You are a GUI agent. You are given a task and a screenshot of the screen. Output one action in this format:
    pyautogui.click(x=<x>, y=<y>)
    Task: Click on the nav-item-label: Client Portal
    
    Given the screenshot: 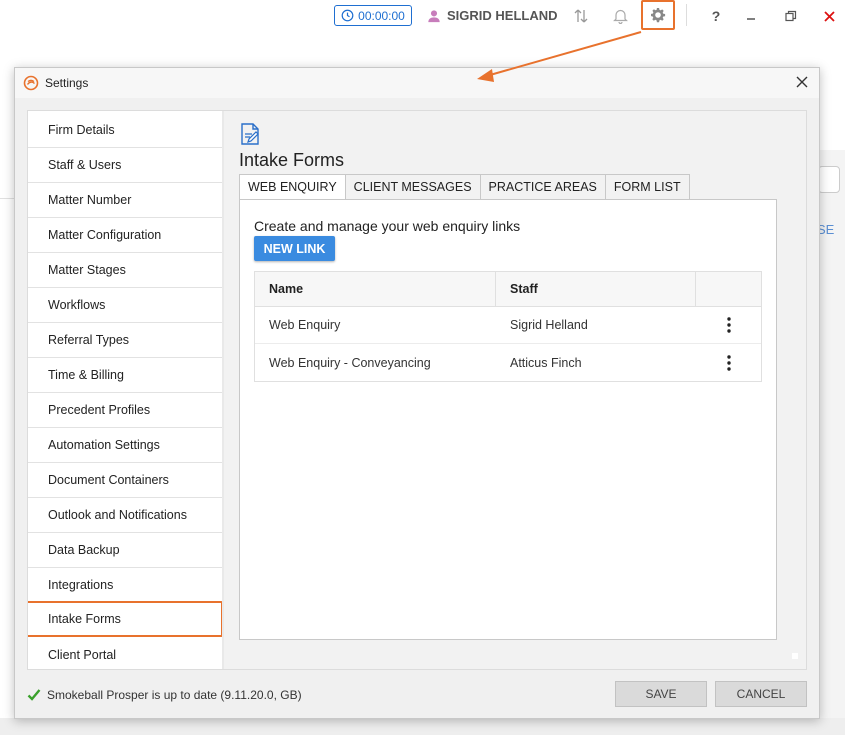 What is the action you would take?
    pyautogui.click(x=82, y=655)
    